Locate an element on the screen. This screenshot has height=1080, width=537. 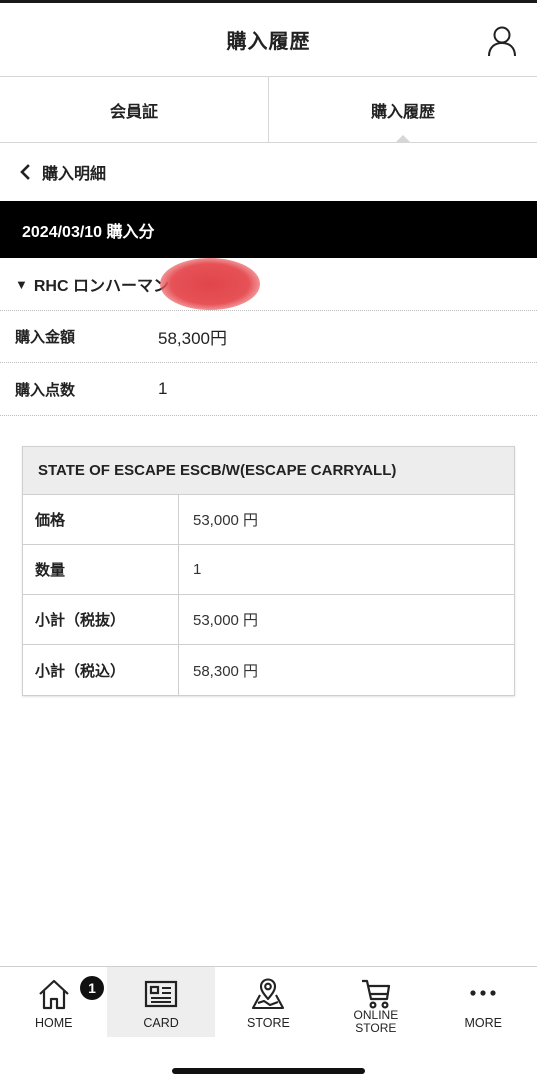
subtotal-incl-tax-label: 小計（税込） is located at coordinates (101, 670).